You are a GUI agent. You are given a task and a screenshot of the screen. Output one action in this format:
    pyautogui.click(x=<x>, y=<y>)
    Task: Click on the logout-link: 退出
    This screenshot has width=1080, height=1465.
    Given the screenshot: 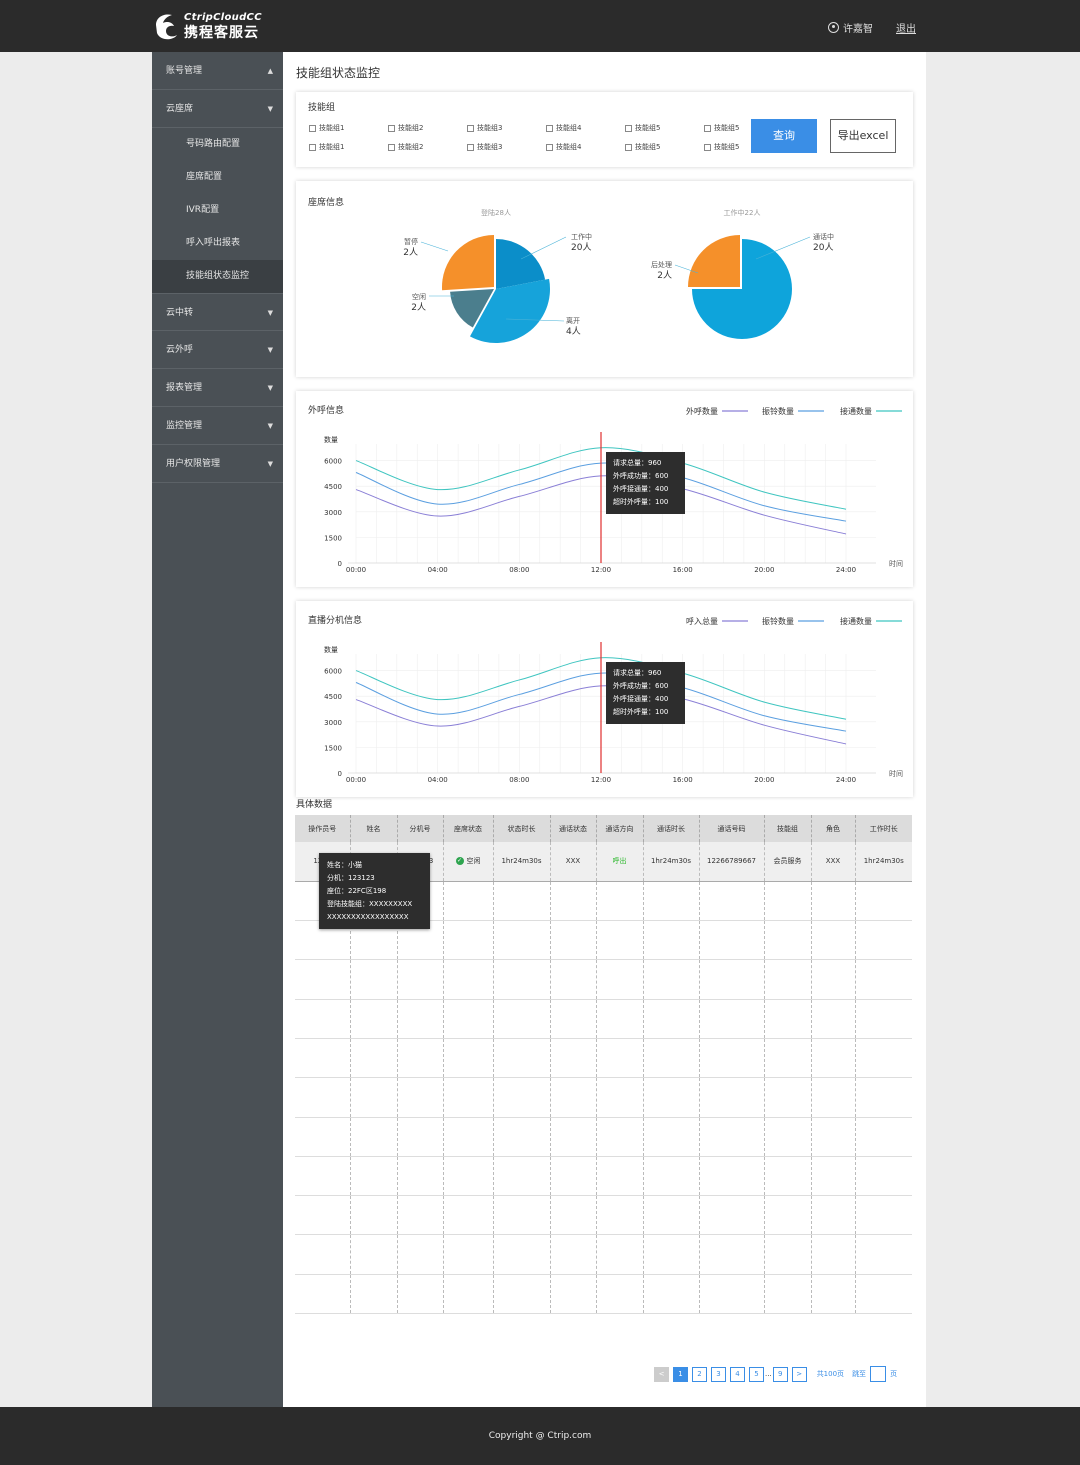 What is the action you would take?
    pyautogui.click(x=906, y=27)
    